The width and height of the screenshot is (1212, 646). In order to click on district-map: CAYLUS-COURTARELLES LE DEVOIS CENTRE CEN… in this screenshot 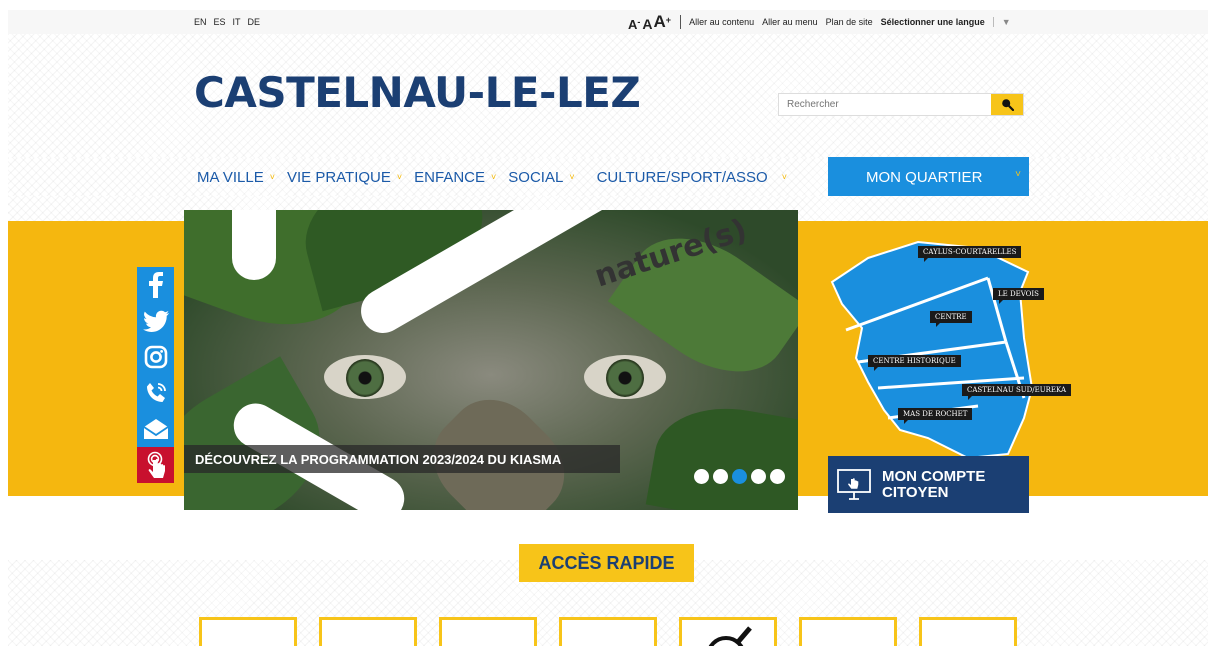, I will do `click(951, 348)`.